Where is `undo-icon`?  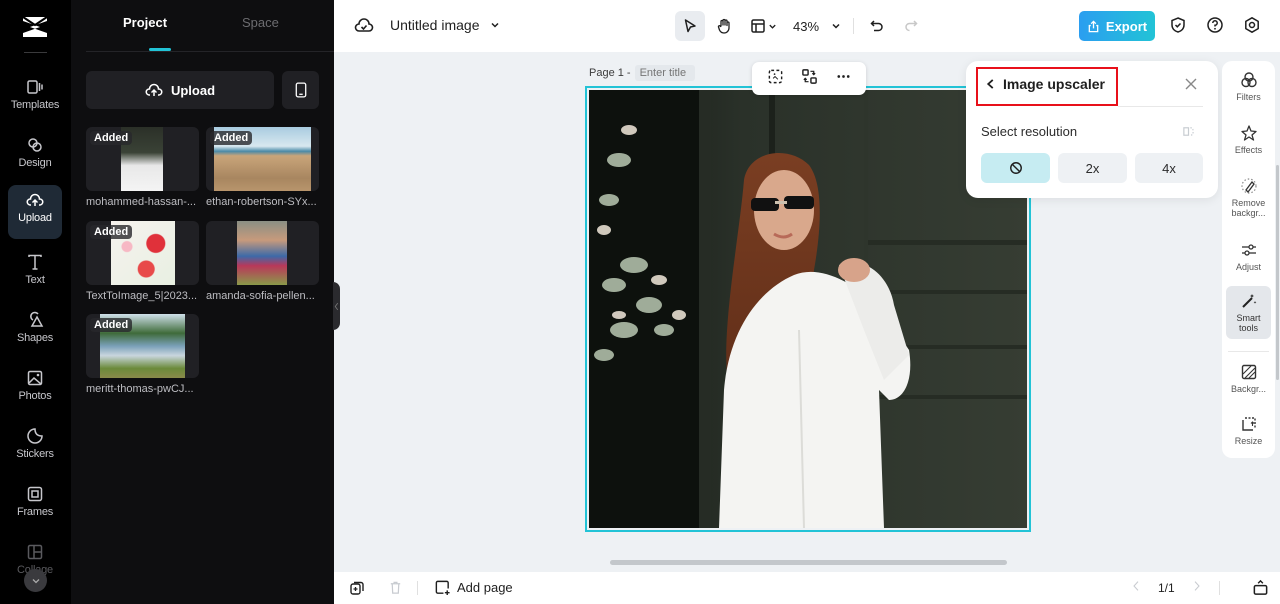 undo-icon is located at coordinates (876, 26).